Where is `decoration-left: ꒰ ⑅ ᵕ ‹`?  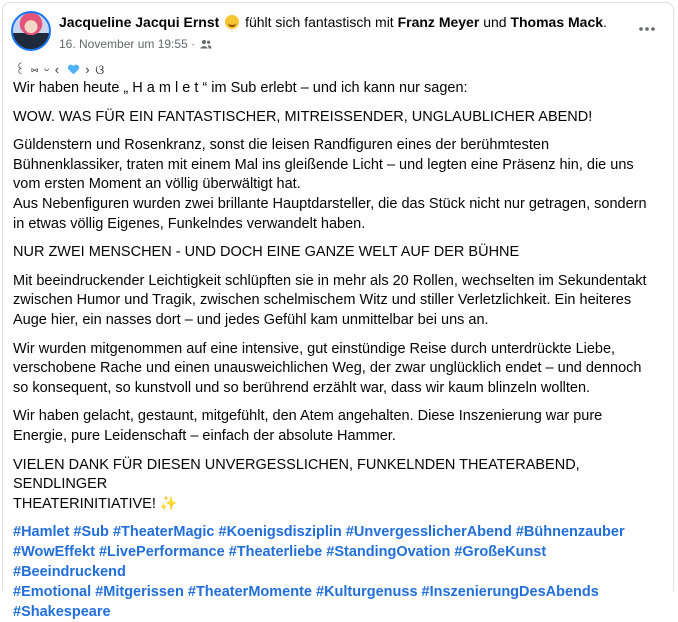
decoration-left: ꒰ ⑅ ᵕ ‹ is located at coordinates (38, 69).